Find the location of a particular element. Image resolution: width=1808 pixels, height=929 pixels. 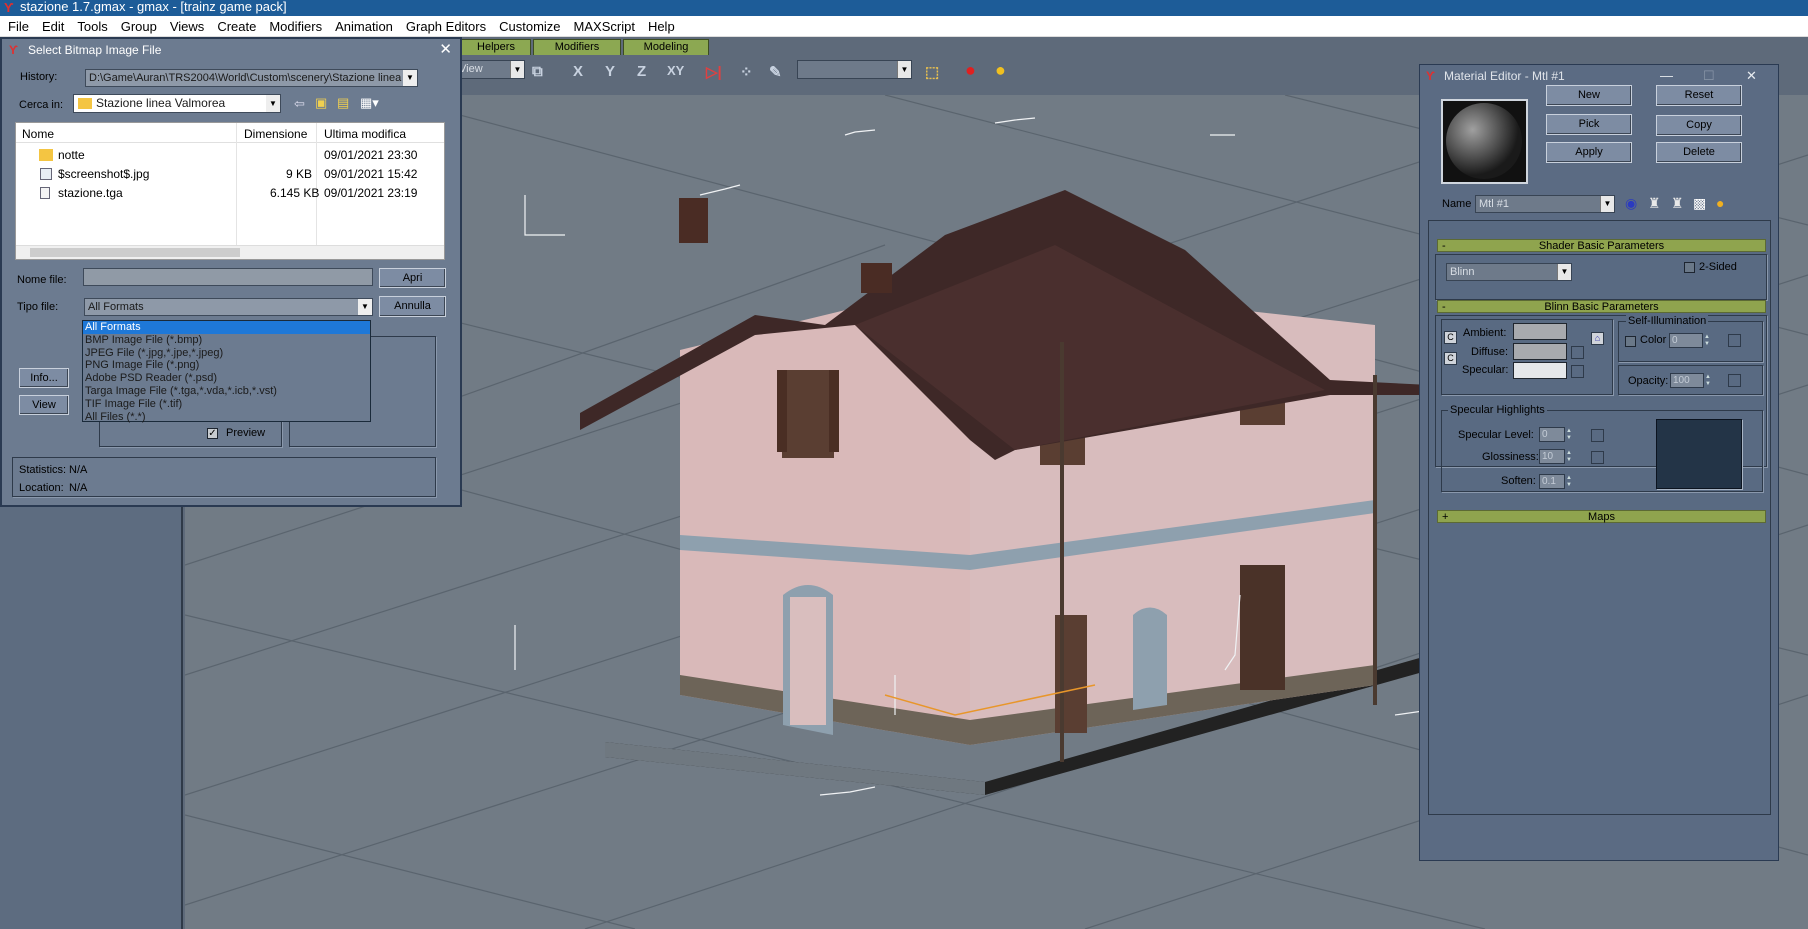

column-name: Nome is located at coordinates (38, 134).